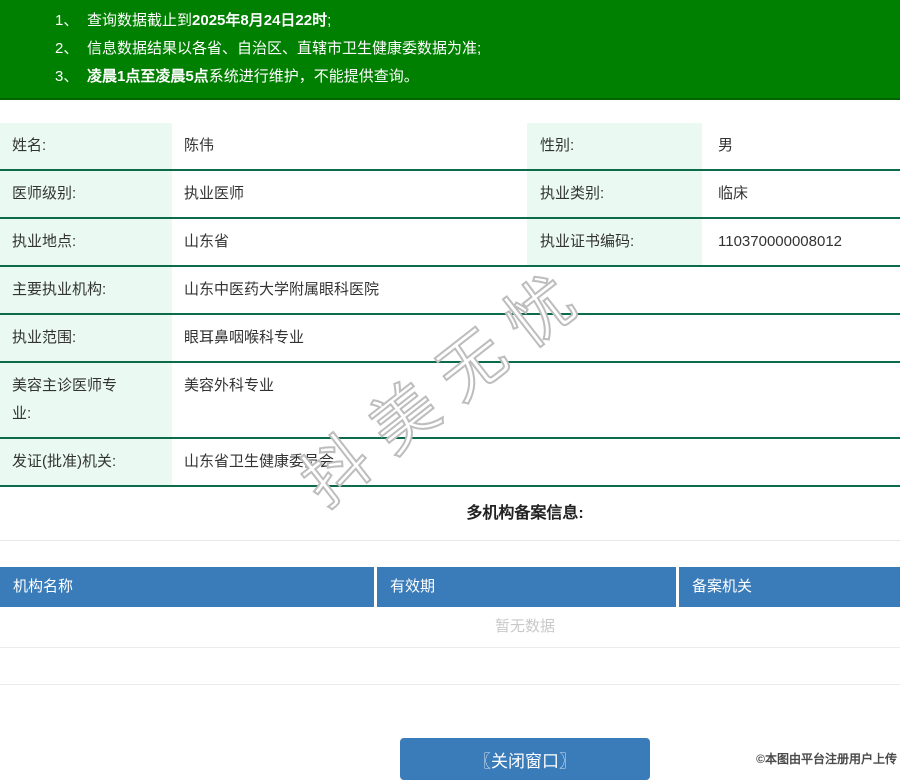  Describe the element at coordinates (282, 289) in the screenshot. I see `field-value-main-institution: 山东中医药大学附属眼科医院` at that location.